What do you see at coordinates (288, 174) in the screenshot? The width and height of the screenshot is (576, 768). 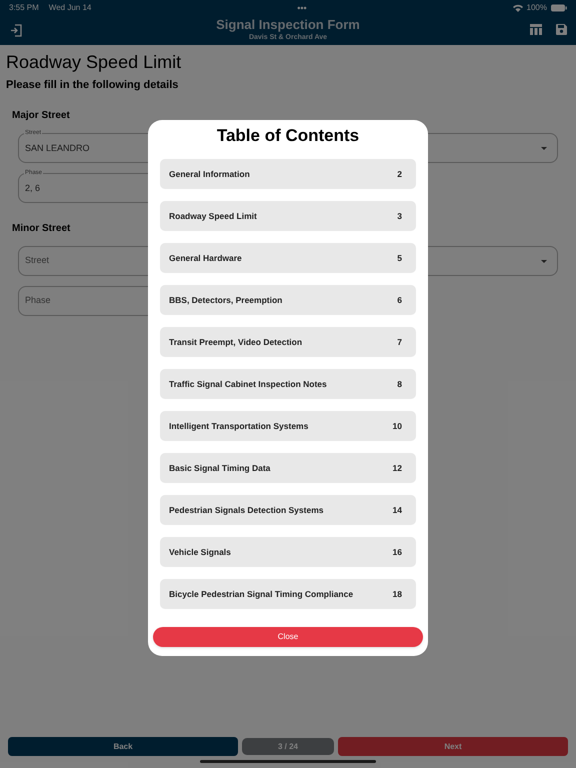 I see `contents-item: General Information 2` at bounding box center [288, 174].